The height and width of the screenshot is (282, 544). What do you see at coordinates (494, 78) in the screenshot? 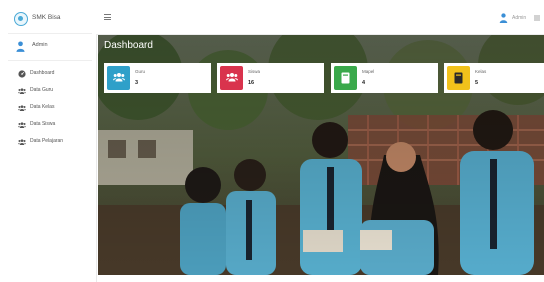
I see `stat-card-kelas: Kelas 5` at bounding box center [494, 78].